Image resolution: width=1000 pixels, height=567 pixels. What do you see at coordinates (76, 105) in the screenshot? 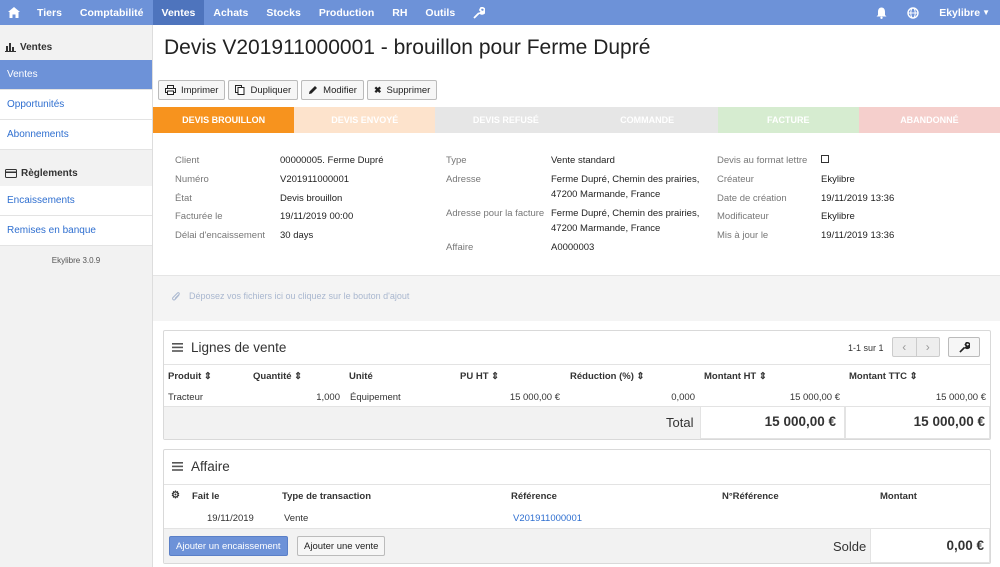
I see `sidebar-item-opportunites: Opportunités` at bounding box center [76, 105].